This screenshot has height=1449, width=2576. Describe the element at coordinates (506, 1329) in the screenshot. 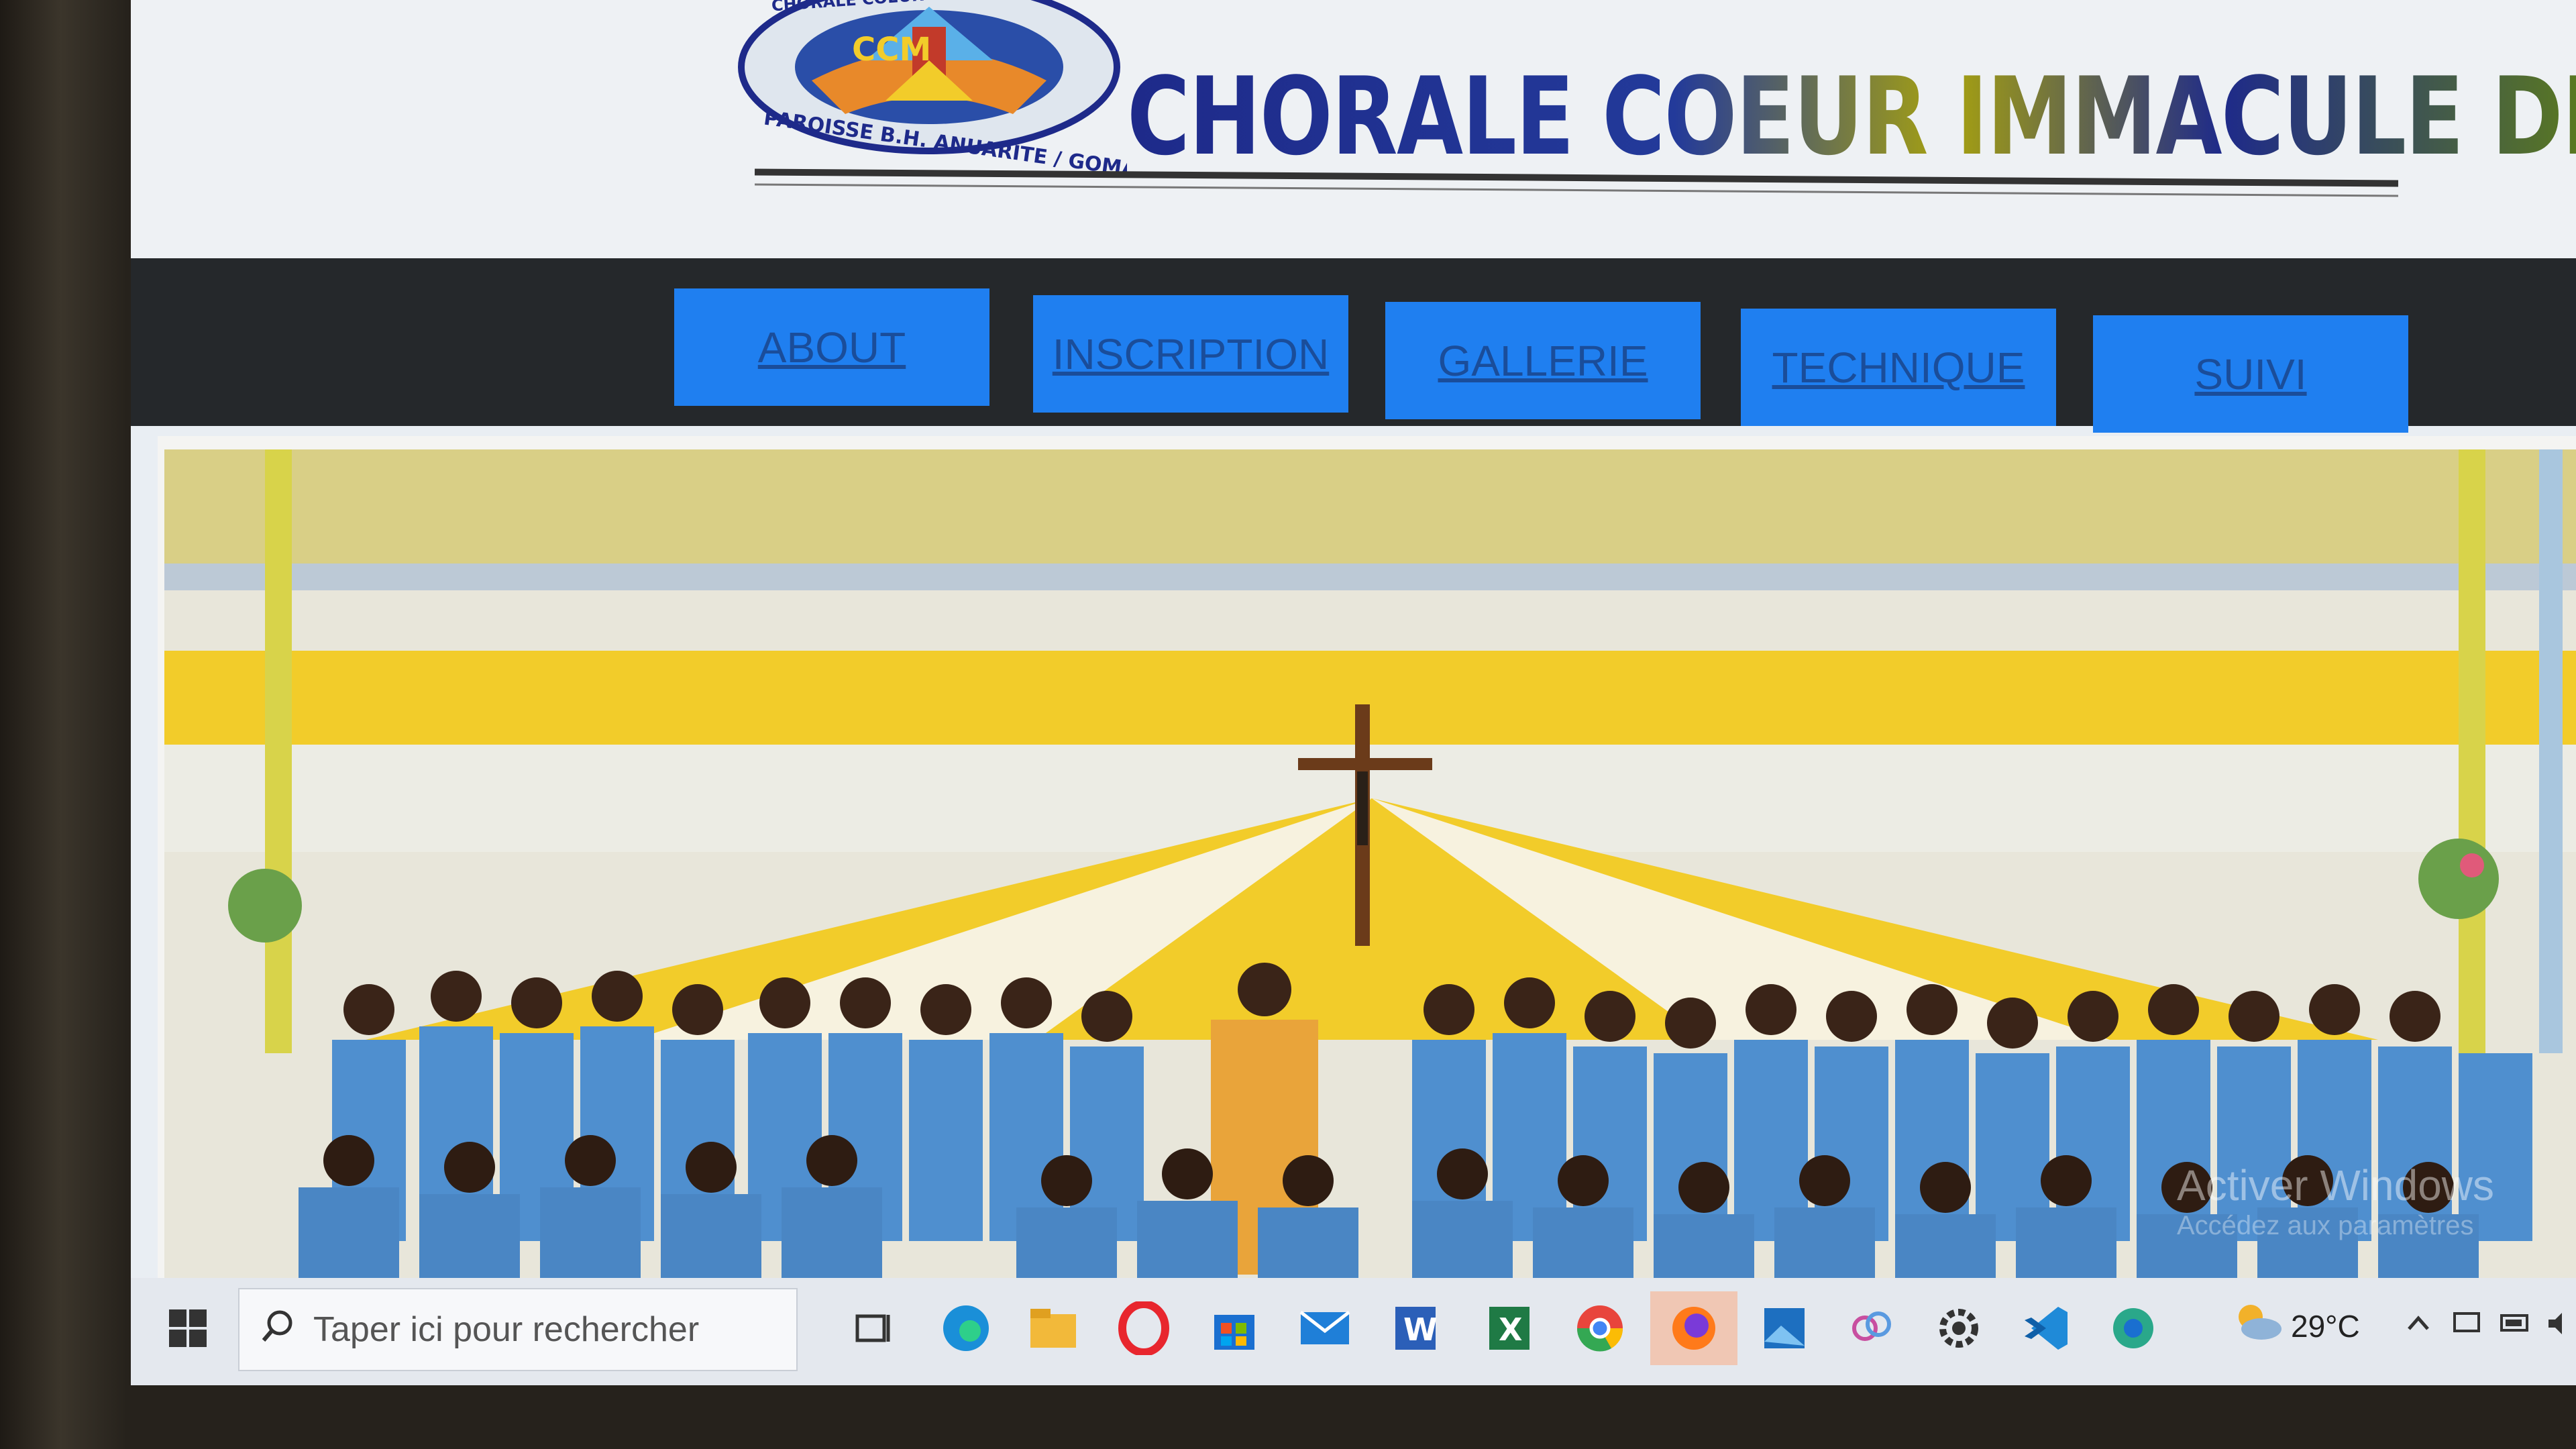

I see `search-placeholder: Taper ici pour rechercher` at that location.